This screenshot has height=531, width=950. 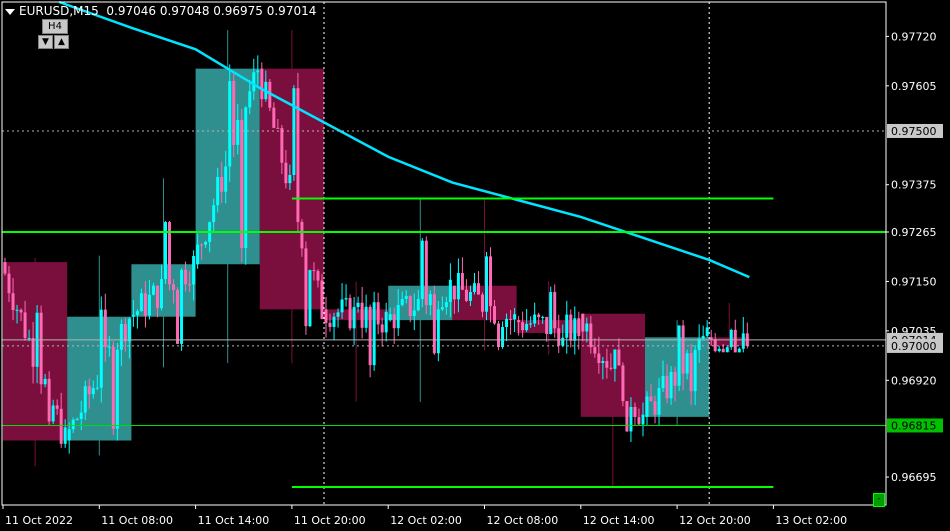 What do you see at coordinates (55, 26) in the screenshot?
I see `timeframe-label: H4` at bounding box center [55, 26].